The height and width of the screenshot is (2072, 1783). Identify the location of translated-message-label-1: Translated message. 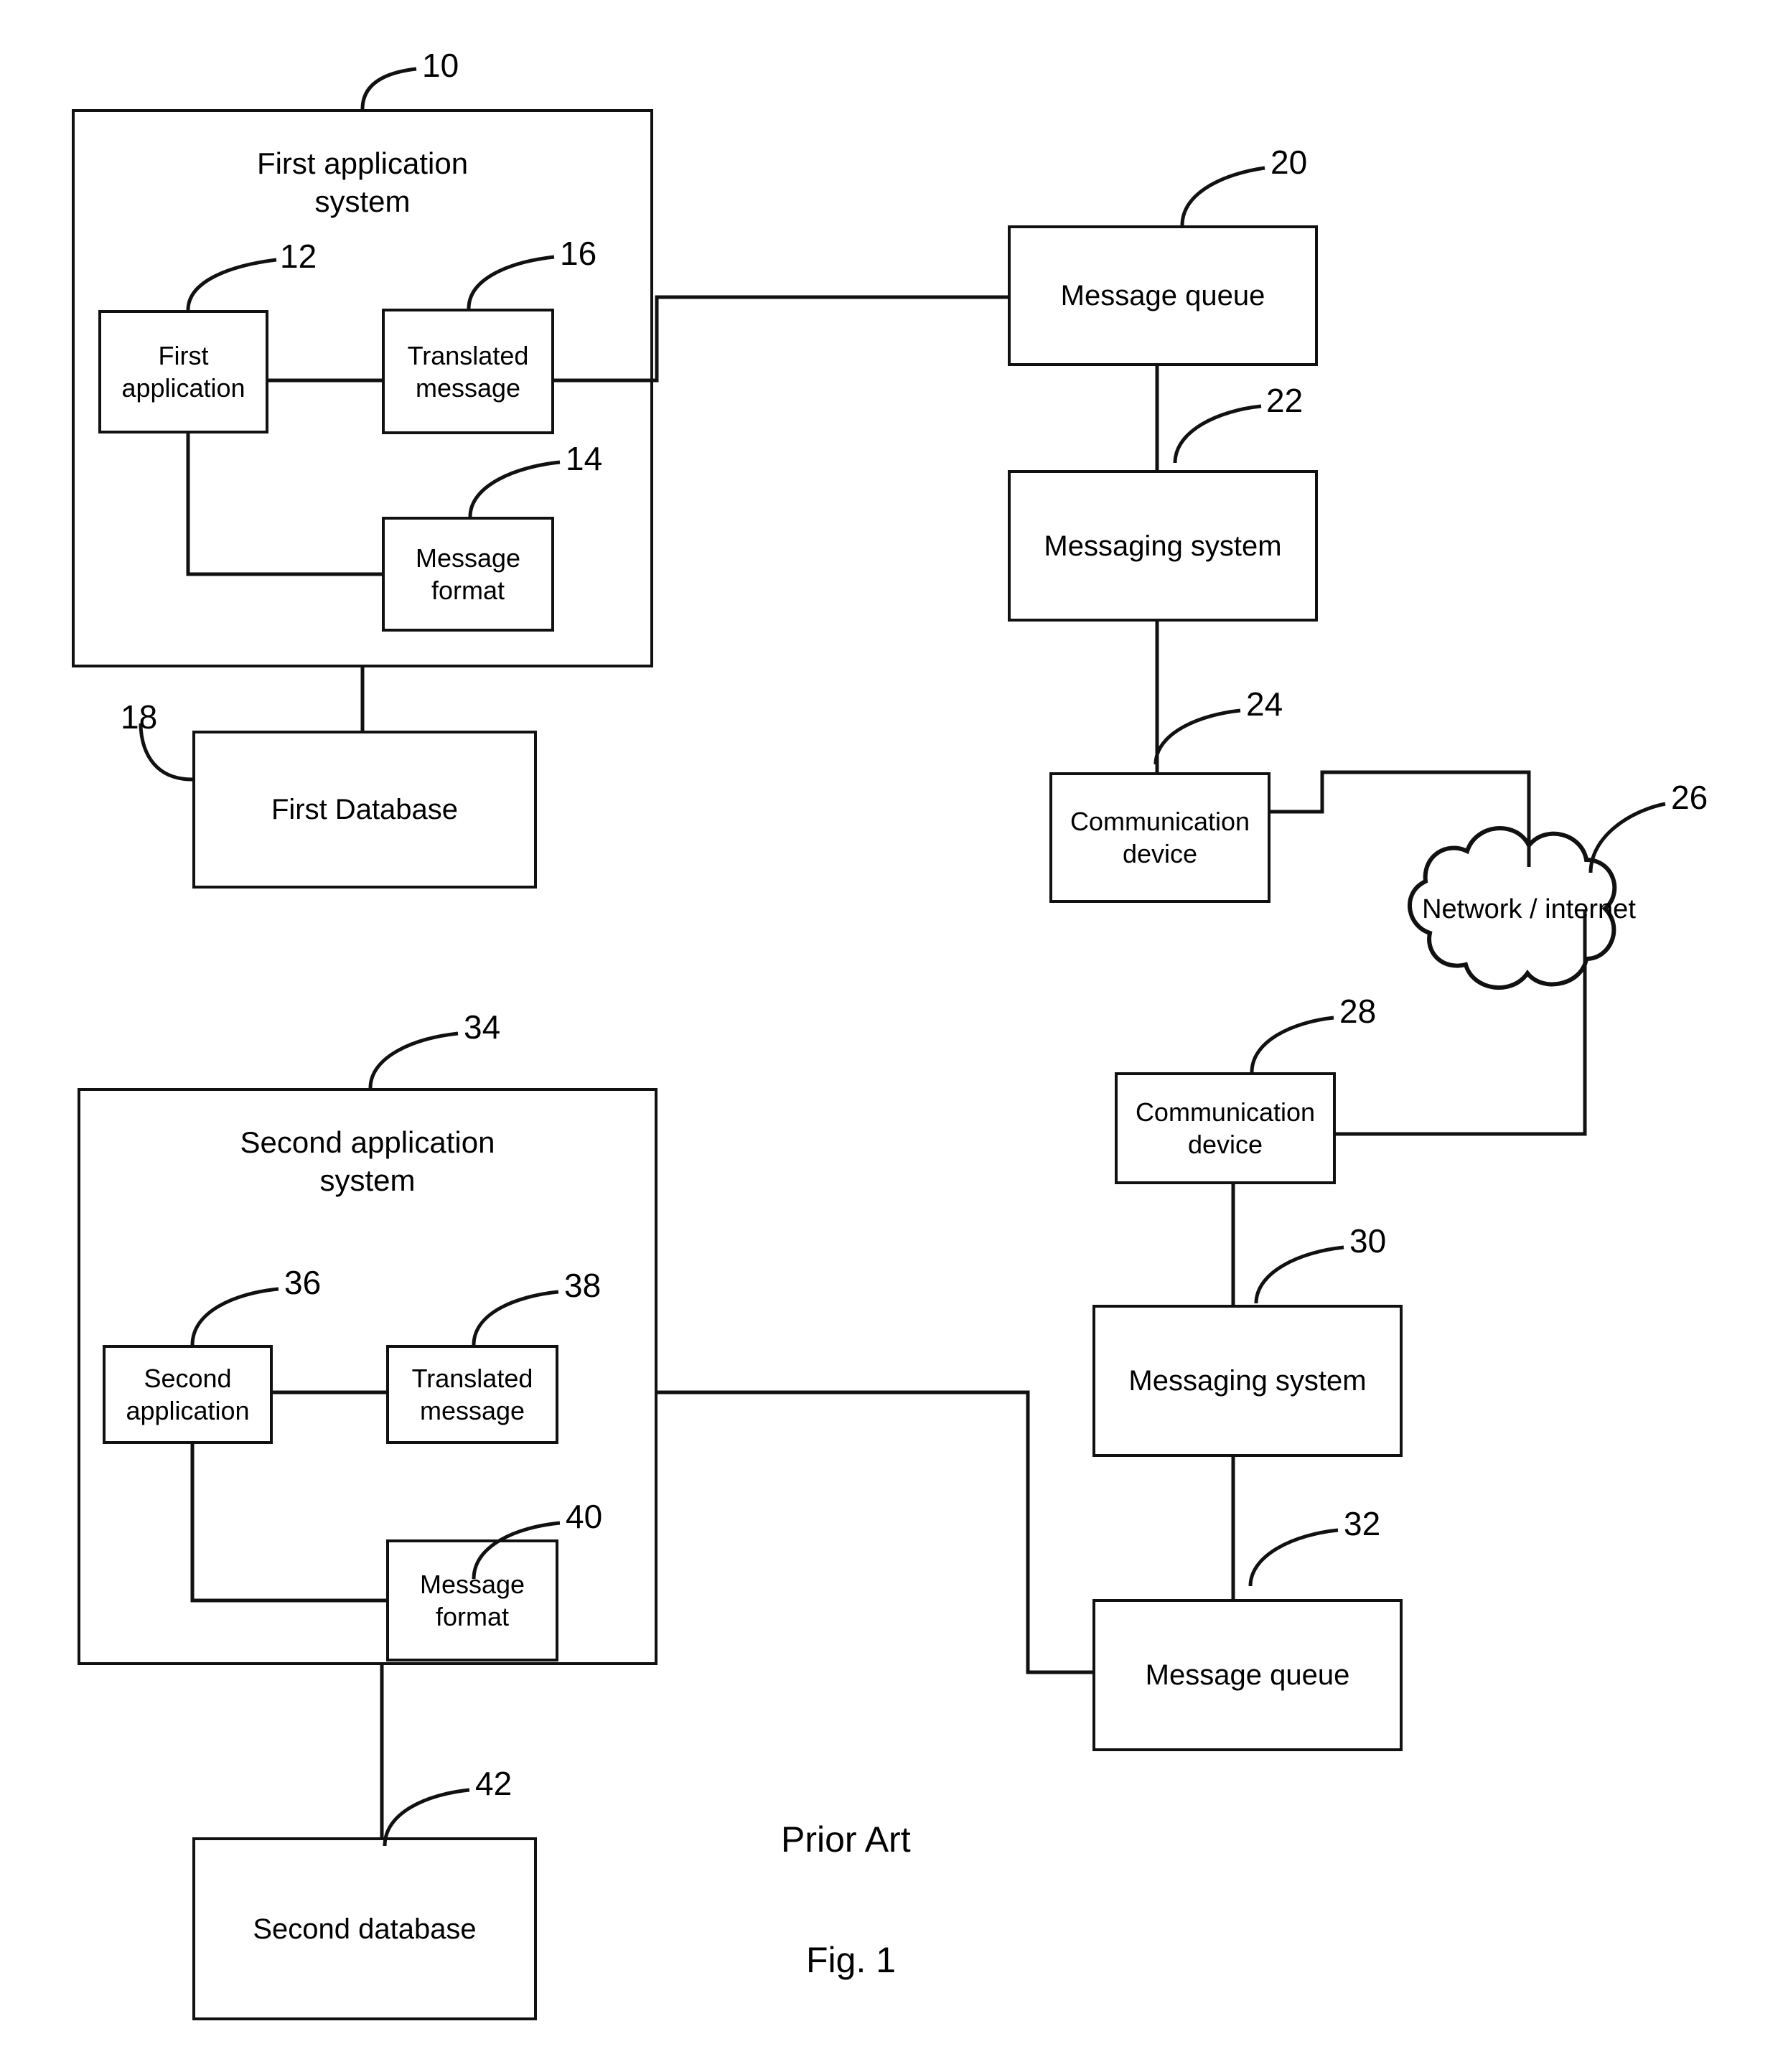
(468, 371).